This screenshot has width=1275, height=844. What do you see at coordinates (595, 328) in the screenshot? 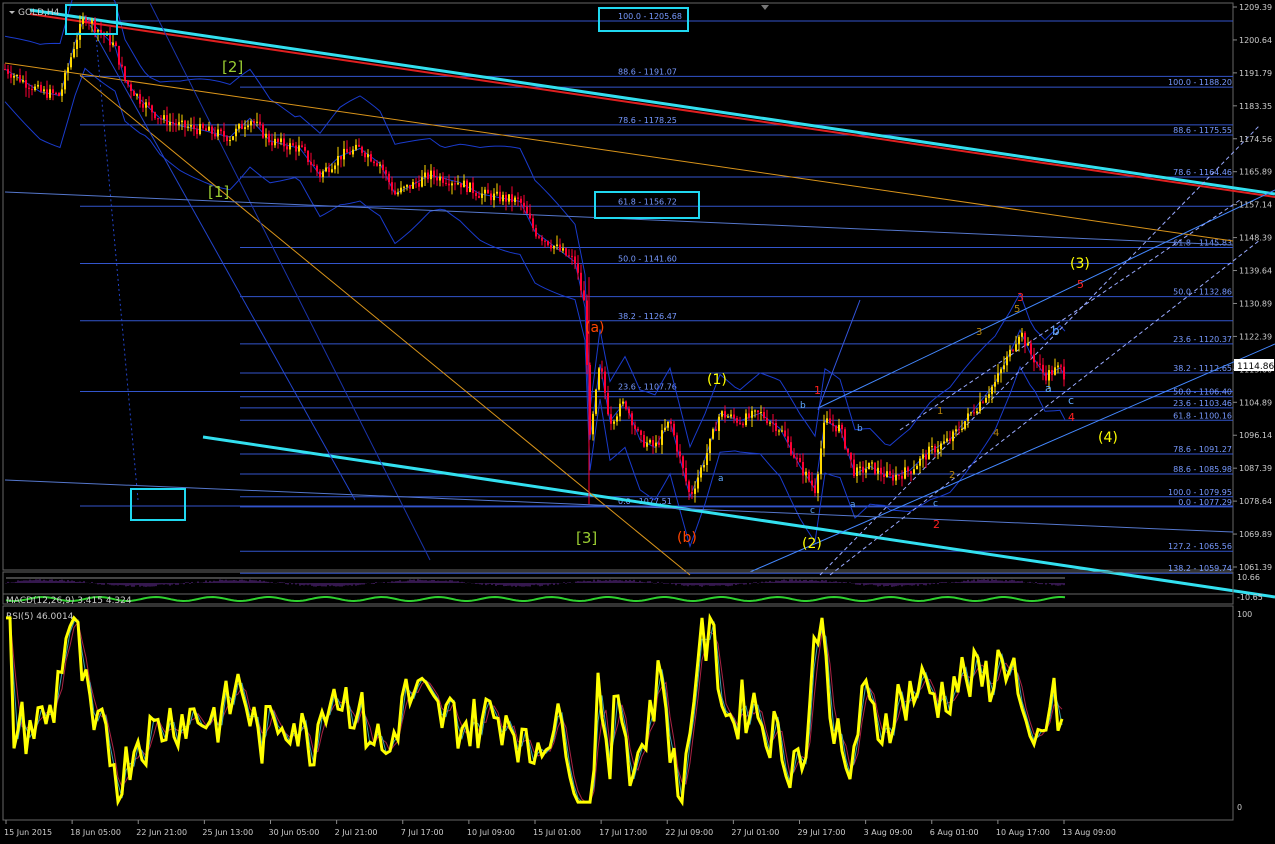
I see `wave-label: (a)` at bounding box center [595, 328].